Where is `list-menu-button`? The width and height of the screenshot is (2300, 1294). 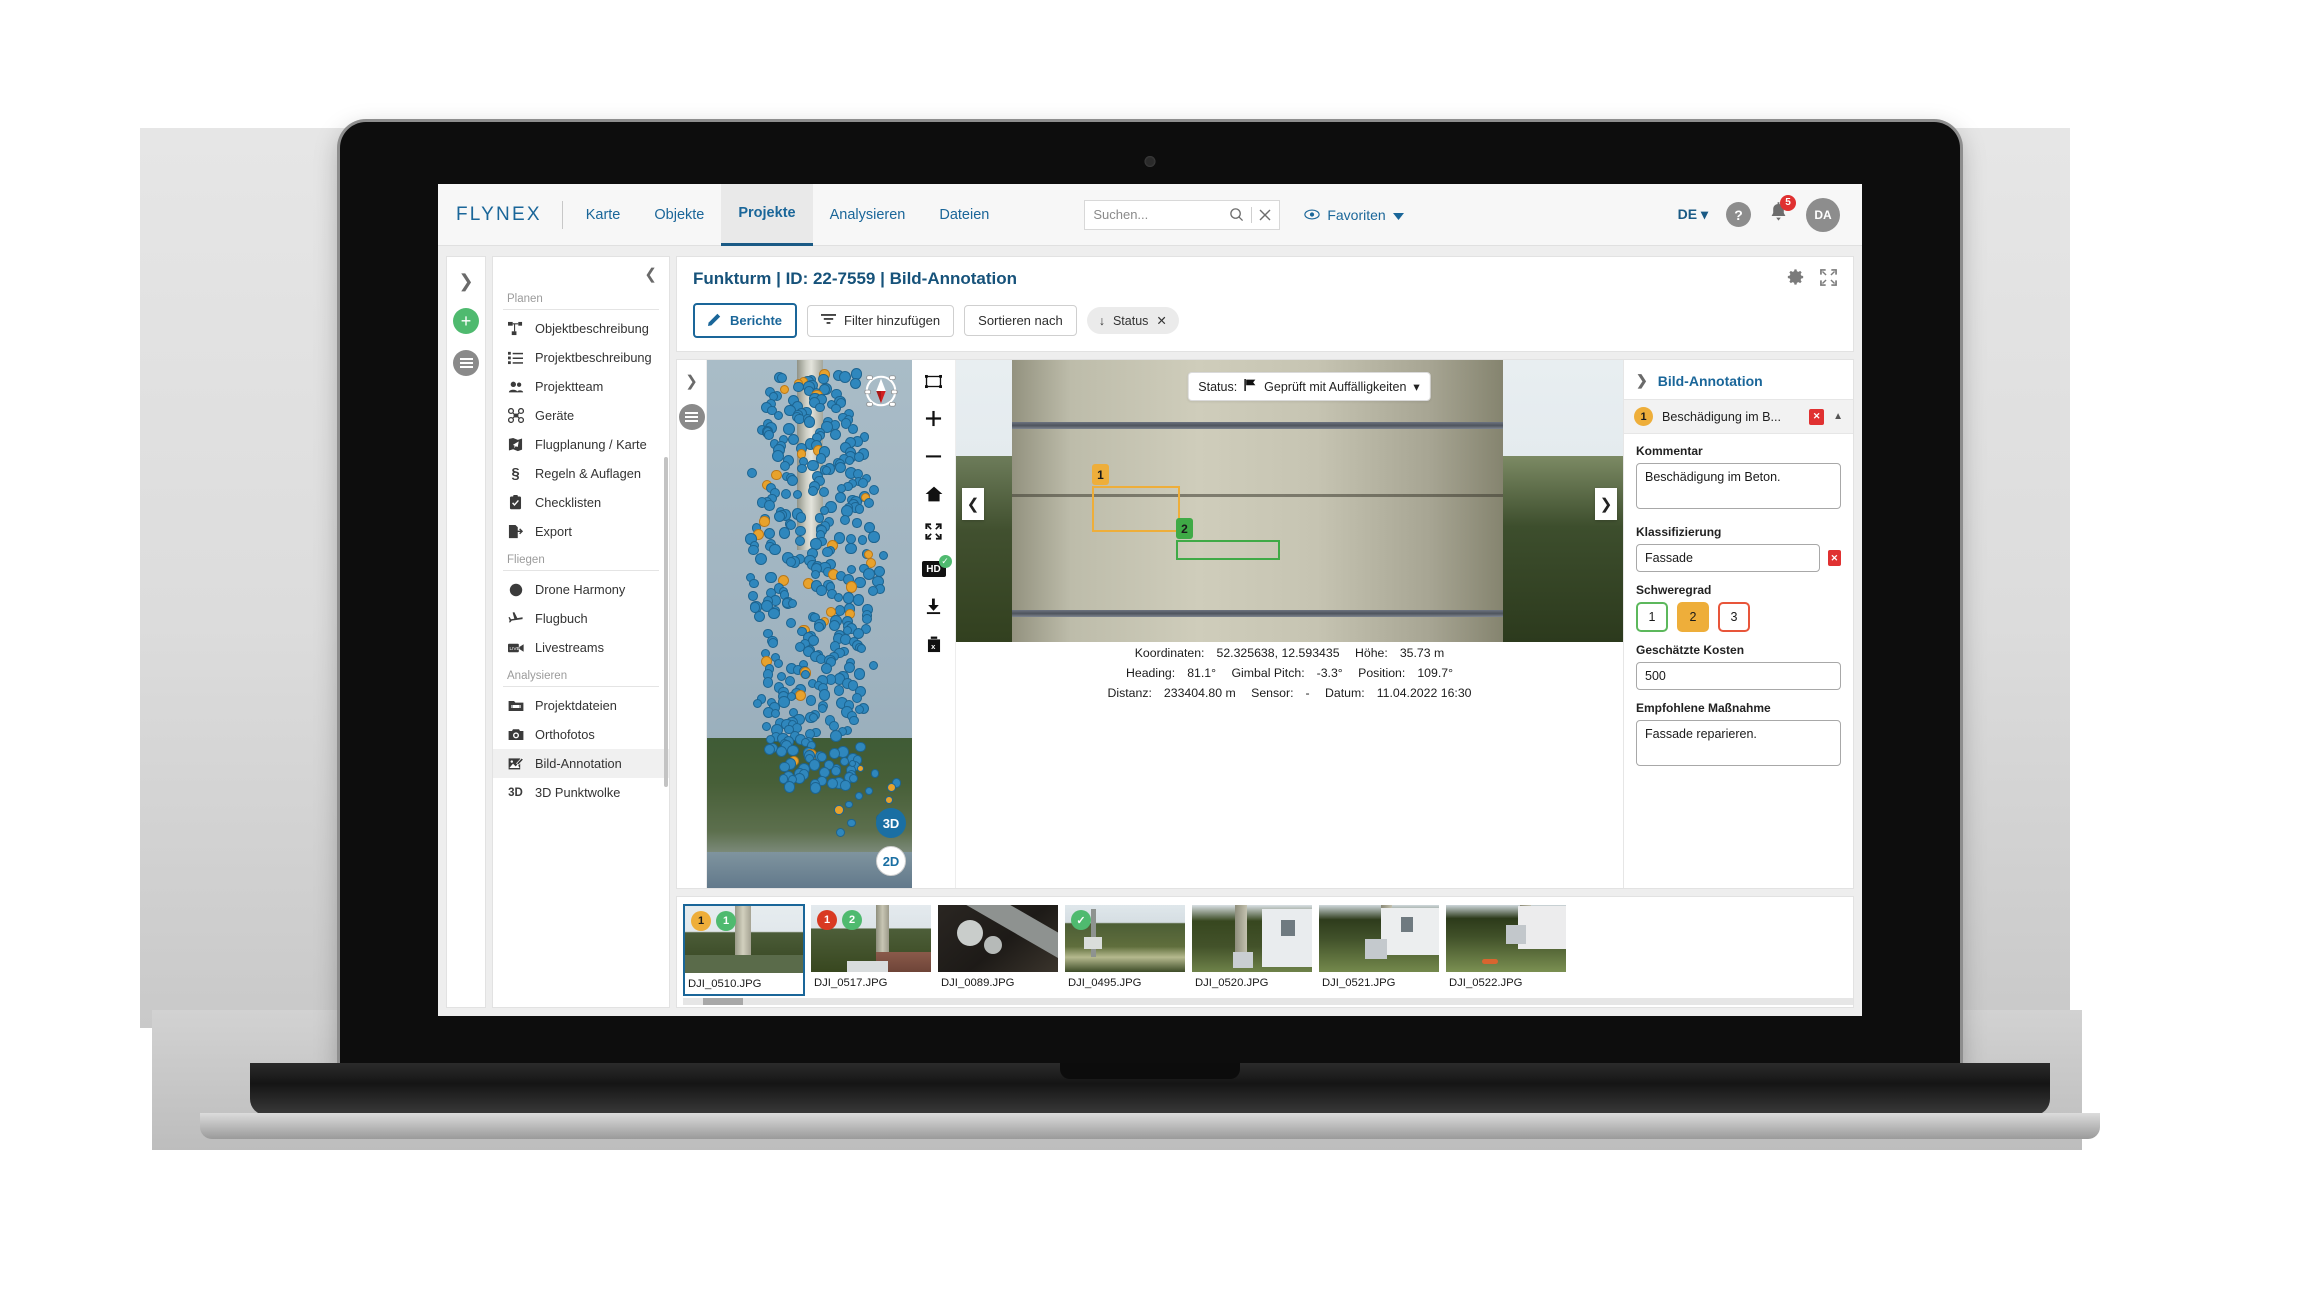
list-menu-button is located at coordinates (466, 363).